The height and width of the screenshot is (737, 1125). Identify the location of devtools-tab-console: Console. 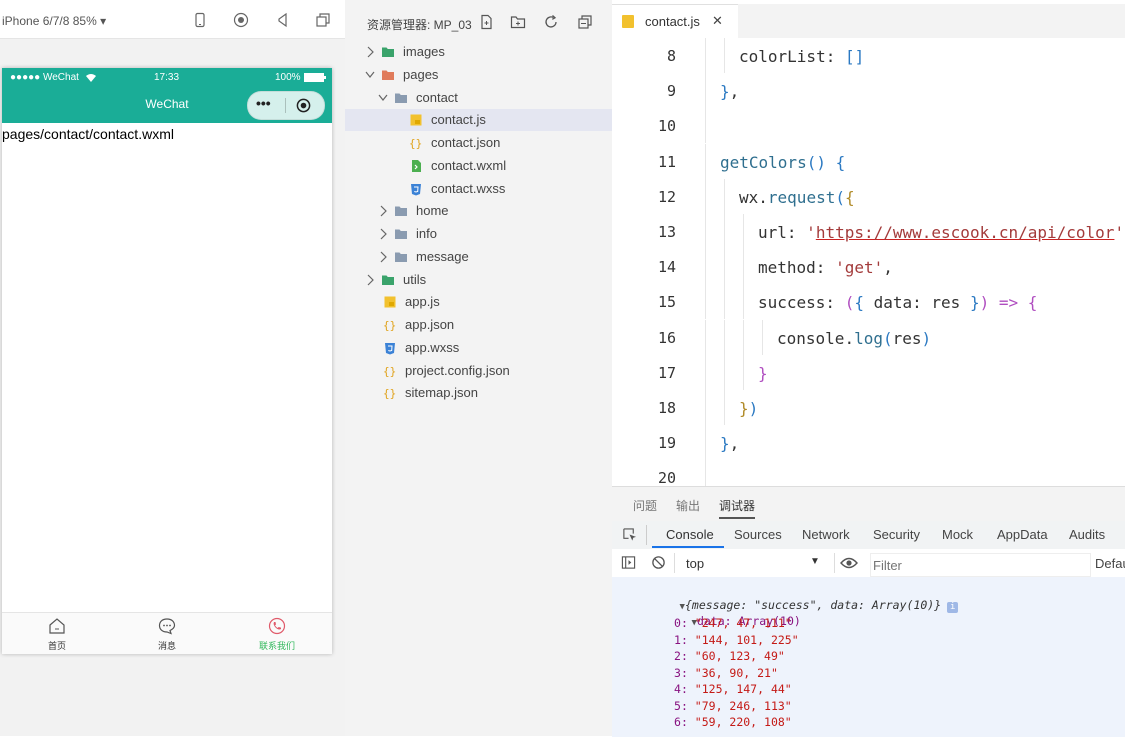
(690, 534).